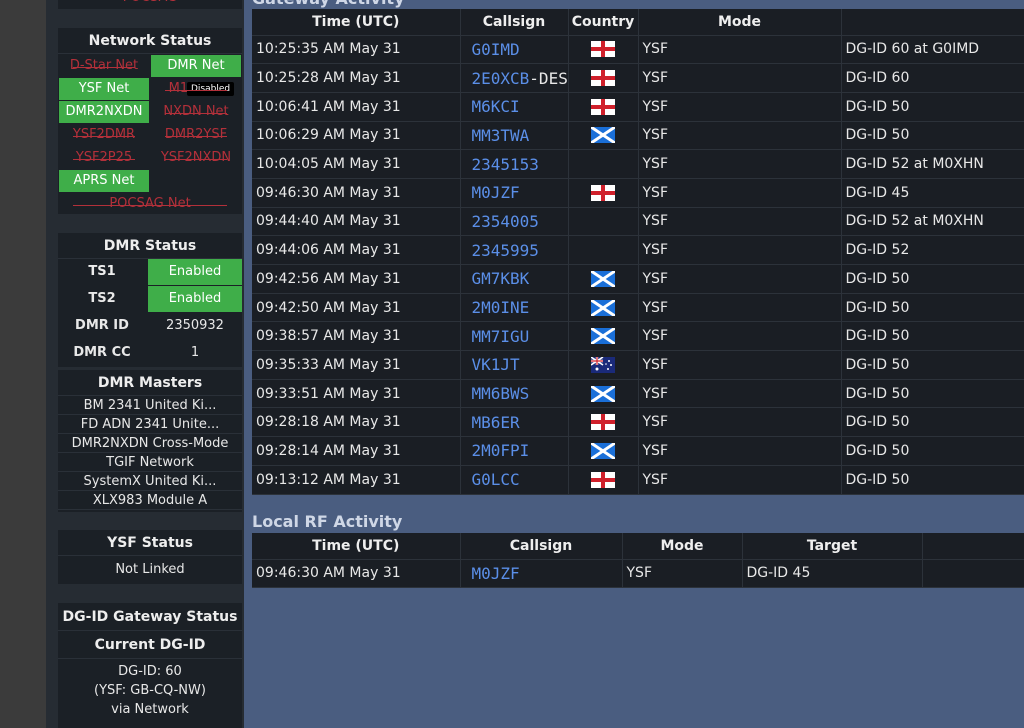 Image resolution: width=1024 pixels, height=728 pixels. I want to click on callsign-link: GM7KBK, so click(514, 279).